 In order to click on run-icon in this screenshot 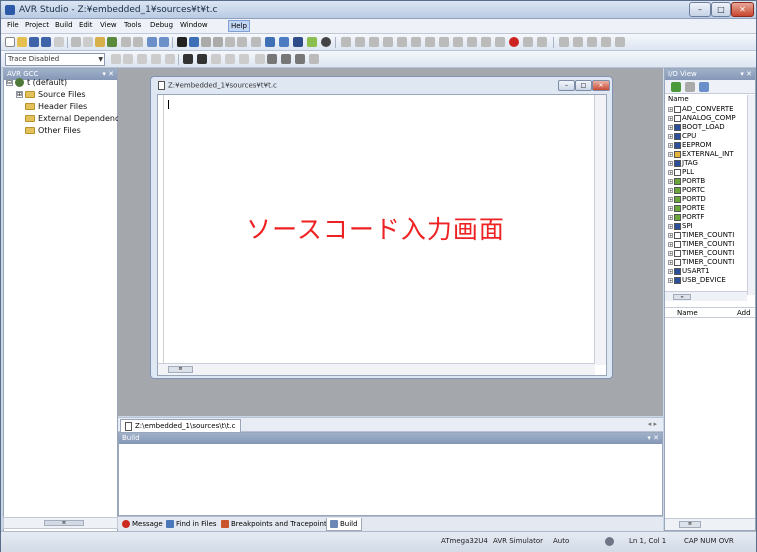, I will do `click(346, 42)`.